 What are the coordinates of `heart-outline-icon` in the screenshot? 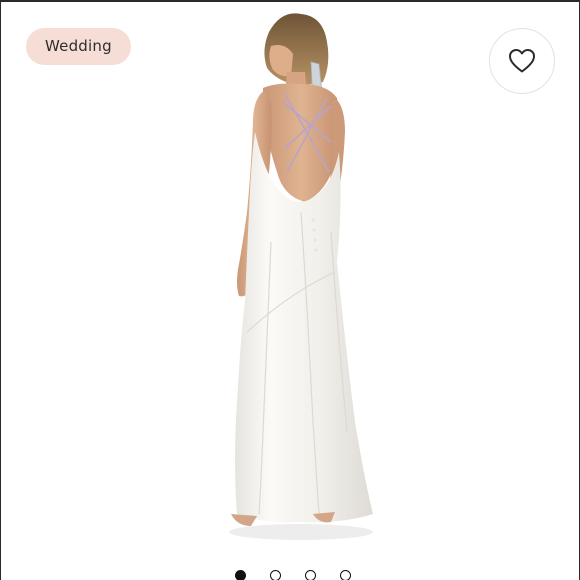 It's located at (522, 61).